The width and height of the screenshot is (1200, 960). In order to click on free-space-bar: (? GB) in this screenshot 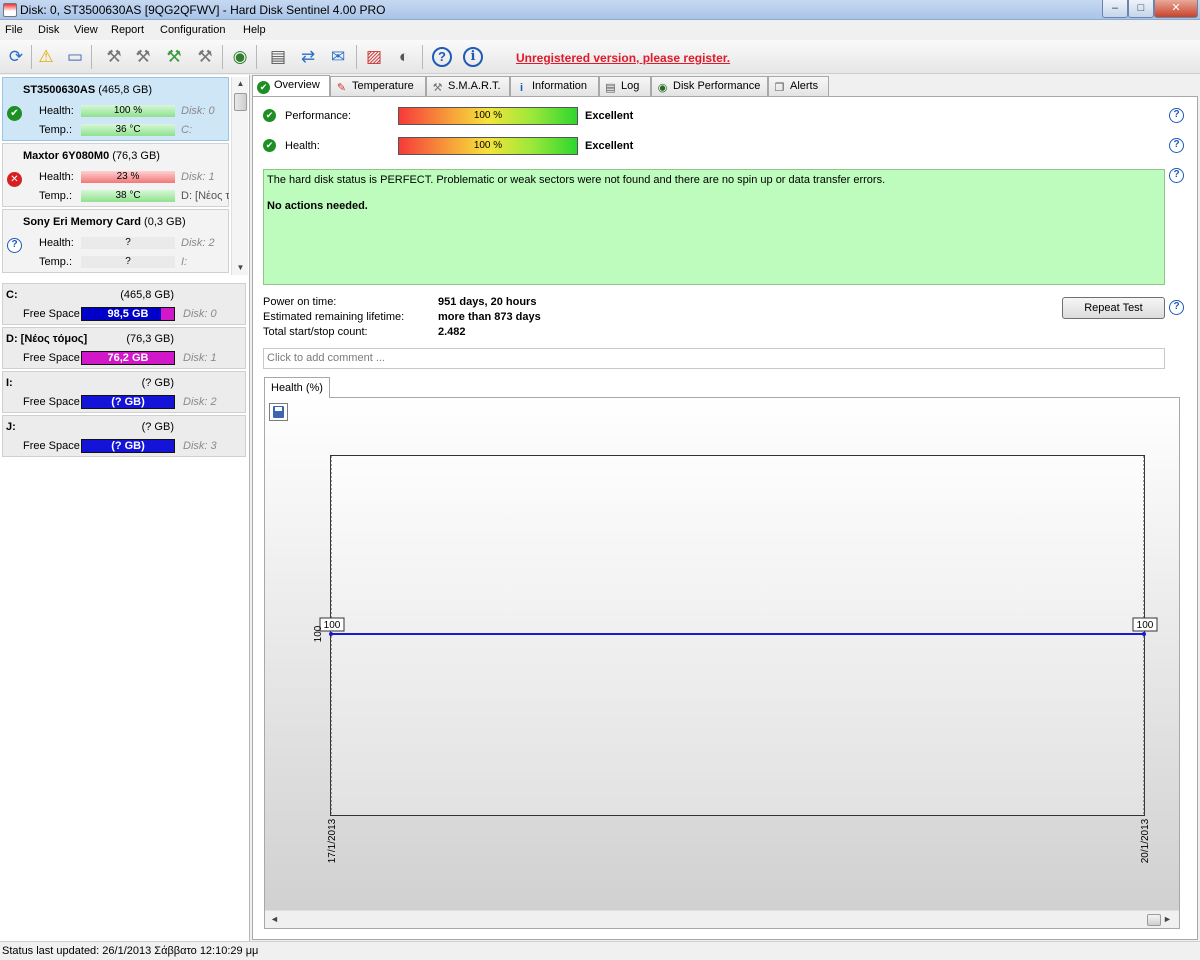, I will do `click(128, 402)`.